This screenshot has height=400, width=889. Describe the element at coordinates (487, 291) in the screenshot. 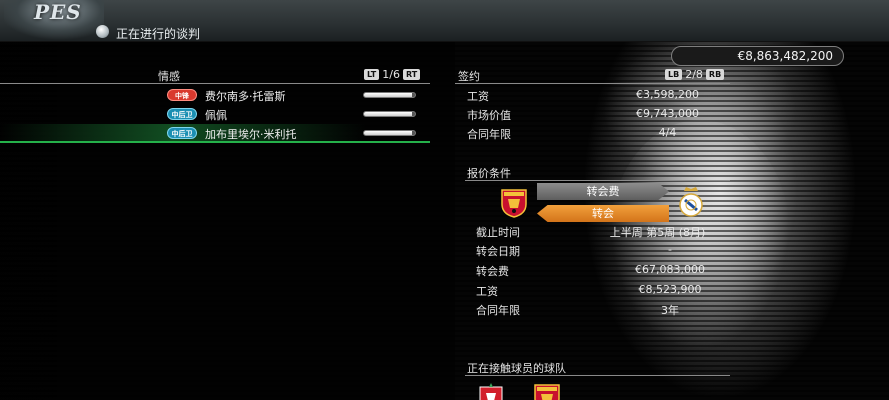

I see `offer-wage-label: 工资` at that location.